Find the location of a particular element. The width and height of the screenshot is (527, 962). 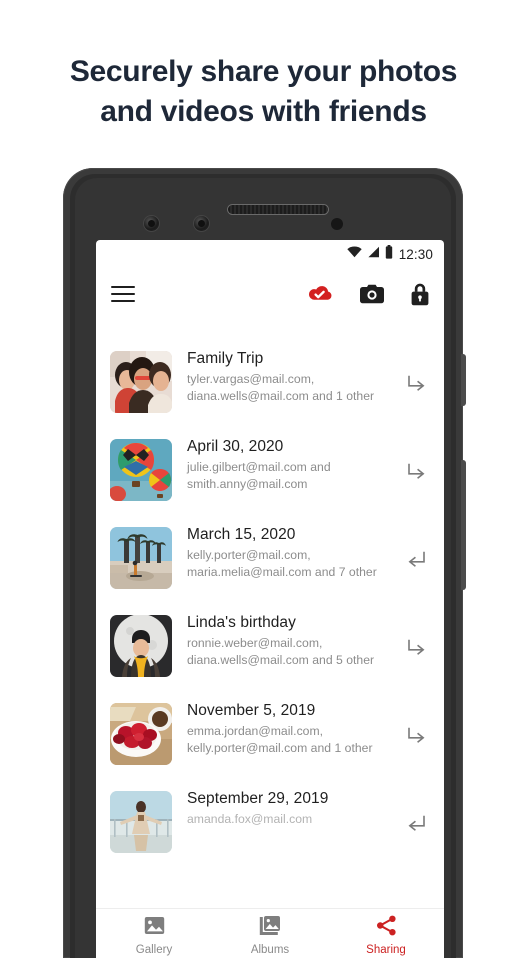

headline-line-2: and videos with friends is located at coordinates (263, 111).